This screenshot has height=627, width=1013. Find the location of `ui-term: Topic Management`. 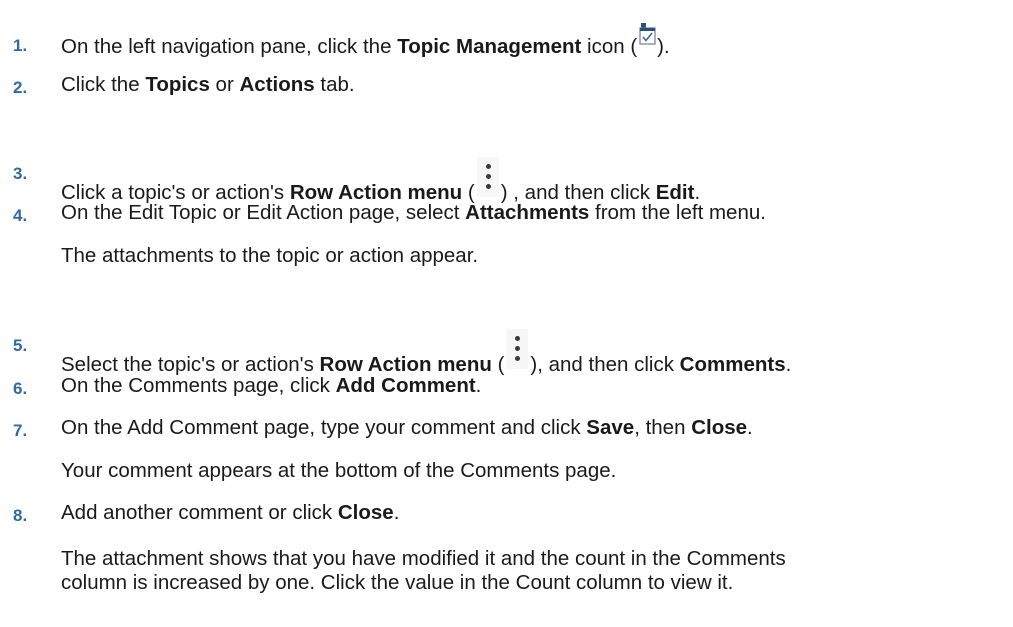

ui-term: Topic Management is located at coordinates (489, 46).